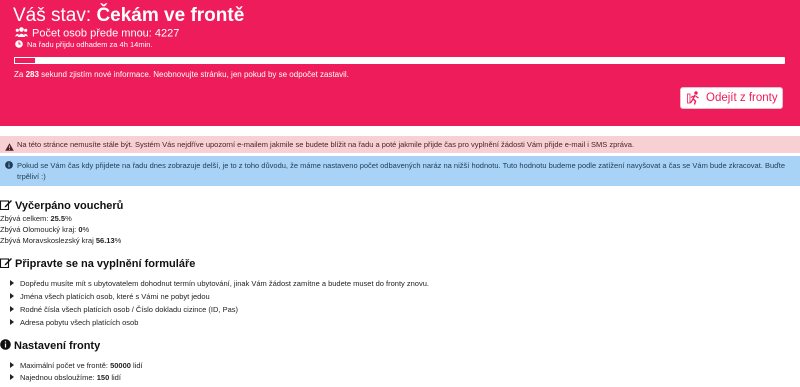 This screenshot has height=387, width=800. I want to click on queue-settings-heading: Nastavení fronty, so click(50, 346).